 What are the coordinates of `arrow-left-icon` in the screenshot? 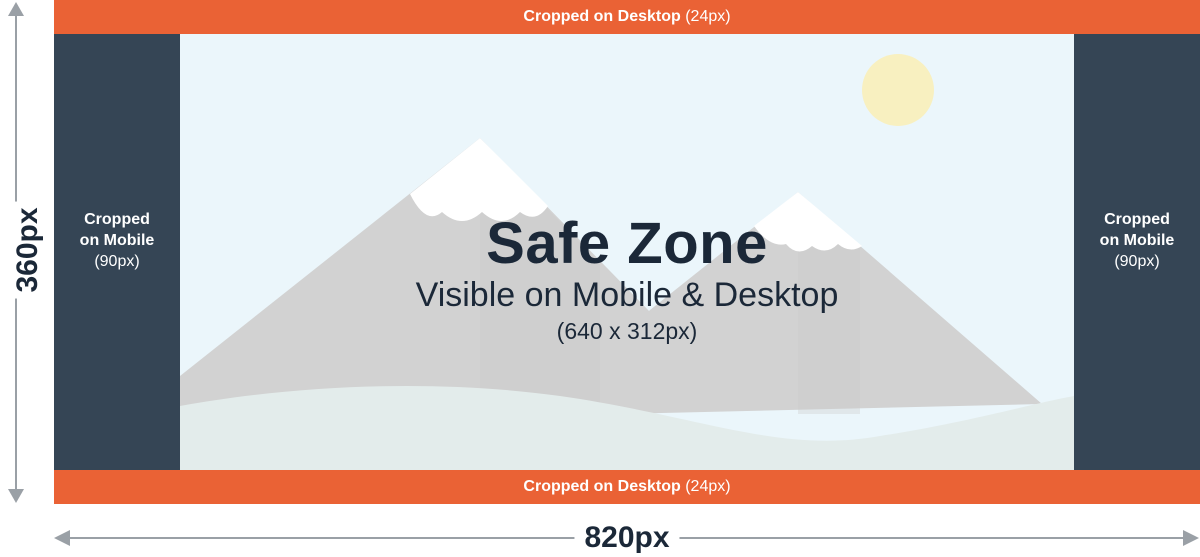 It's located at (62, 538).